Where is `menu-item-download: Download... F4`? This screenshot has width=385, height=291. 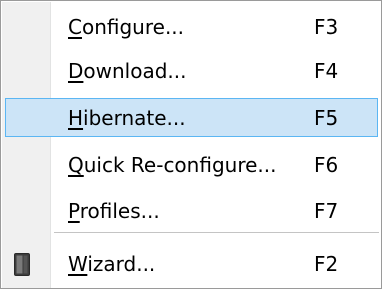 menu-item-download: Download... F4 is located at coordinates (191, 70).